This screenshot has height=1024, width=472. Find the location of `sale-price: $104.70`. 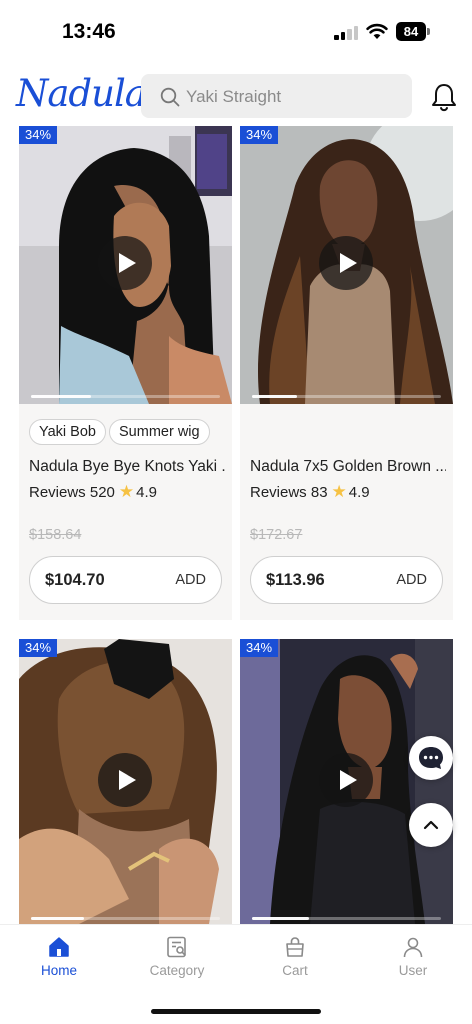

sale-price: $104.70 is located at coordinates (75, 580).